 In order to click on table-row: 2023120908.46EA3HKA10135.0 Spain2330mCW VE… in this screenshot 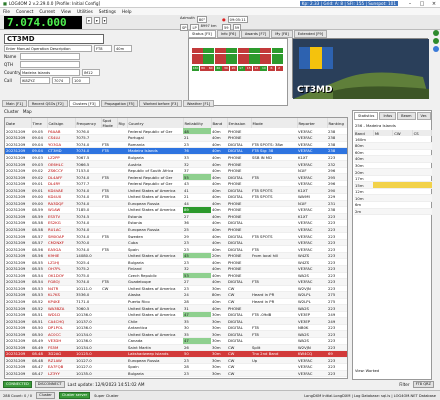, I will do `click(176, 377)`.